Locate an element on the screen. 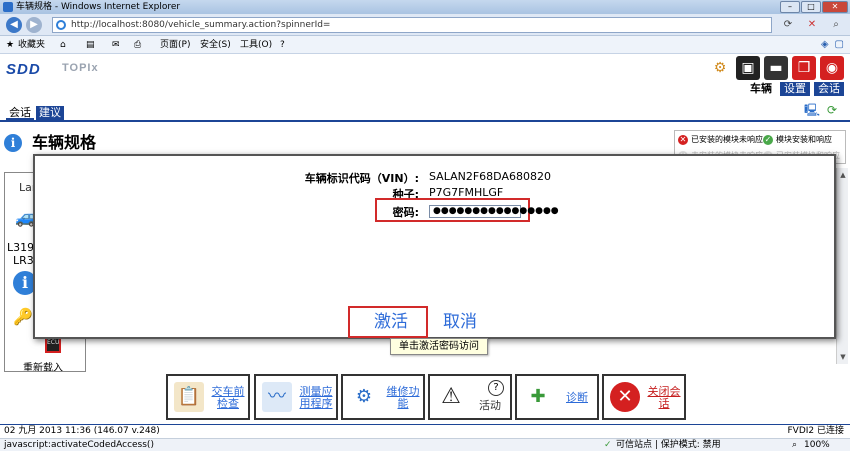 Image resolution: width=850 pixels, height=451 pixels. forward-icon: ▶ is located at coordinates (34, 25).